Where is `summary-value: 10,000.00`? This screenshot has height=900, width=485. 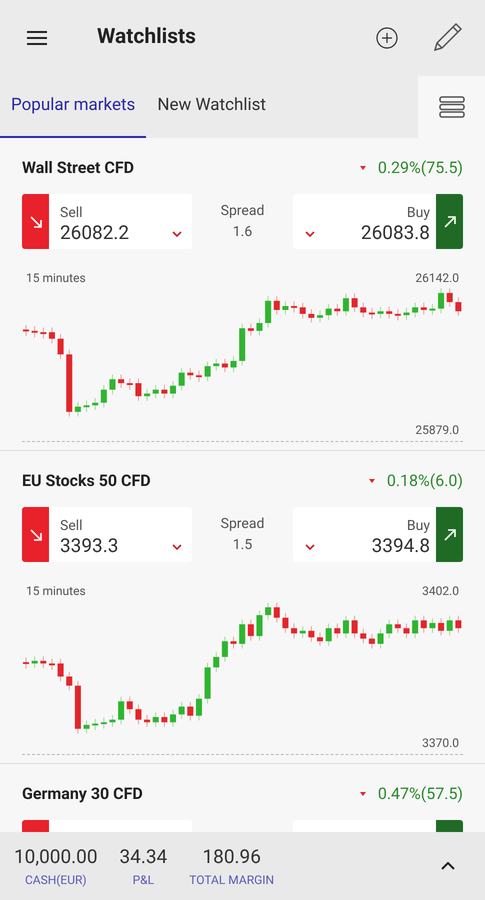 summary-value: 10,000.00 is located at coordinates (56, 857).